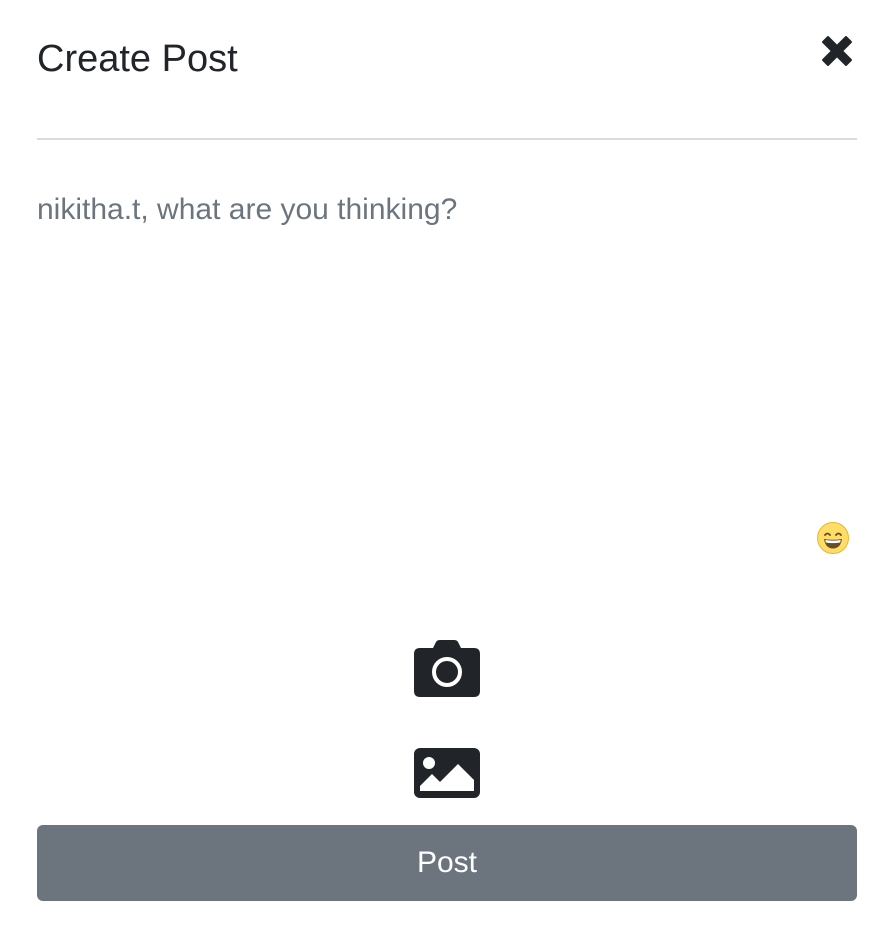  What do you see at coordinates (447, 70) in the screenshot?
I see `modal-header: Create Post` at bounding box center [447, 70].